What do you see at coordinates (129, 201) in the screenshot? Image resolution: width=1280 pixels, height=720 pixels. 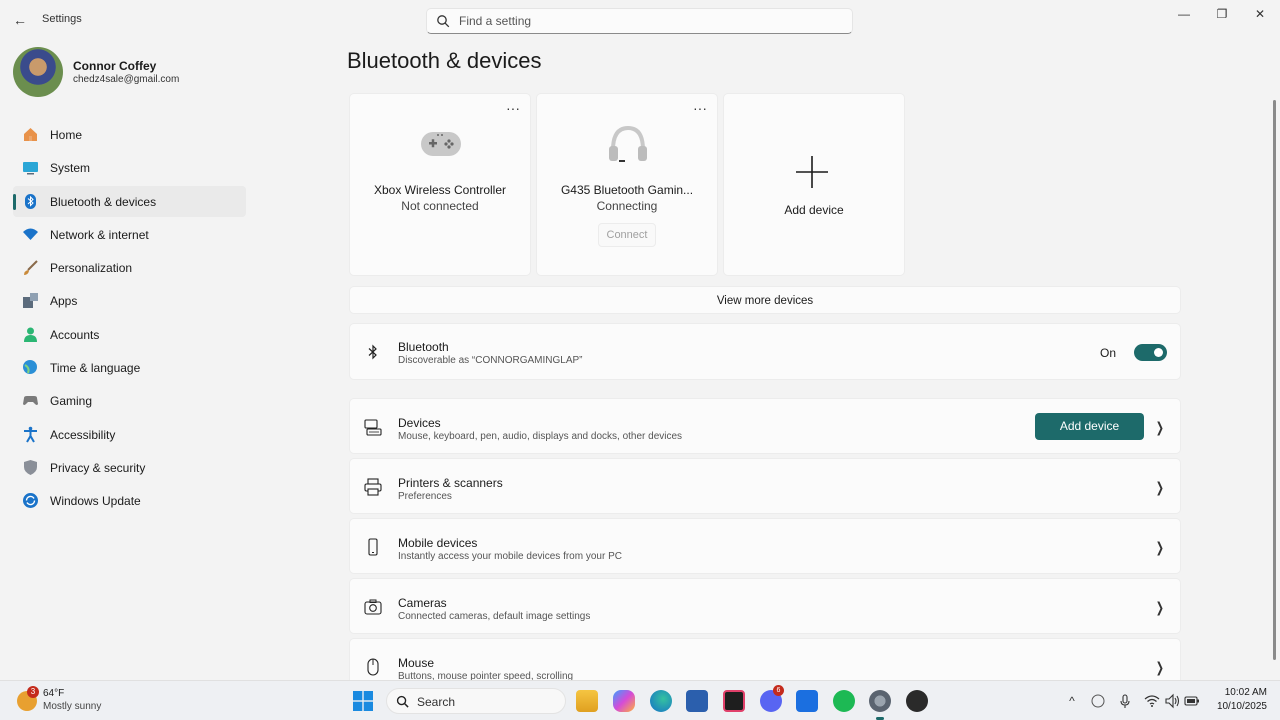 I see `sidebar-item-bluetooth: Bluetooth & devices` at bounding box center [129, 201].